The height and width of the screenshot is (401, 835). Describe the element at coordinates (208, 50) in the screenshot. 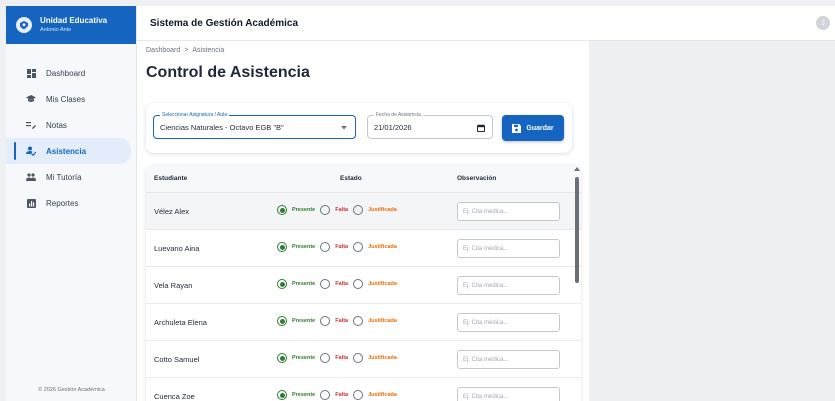

I see `breadcrumb-current: Asistencia` at that location.